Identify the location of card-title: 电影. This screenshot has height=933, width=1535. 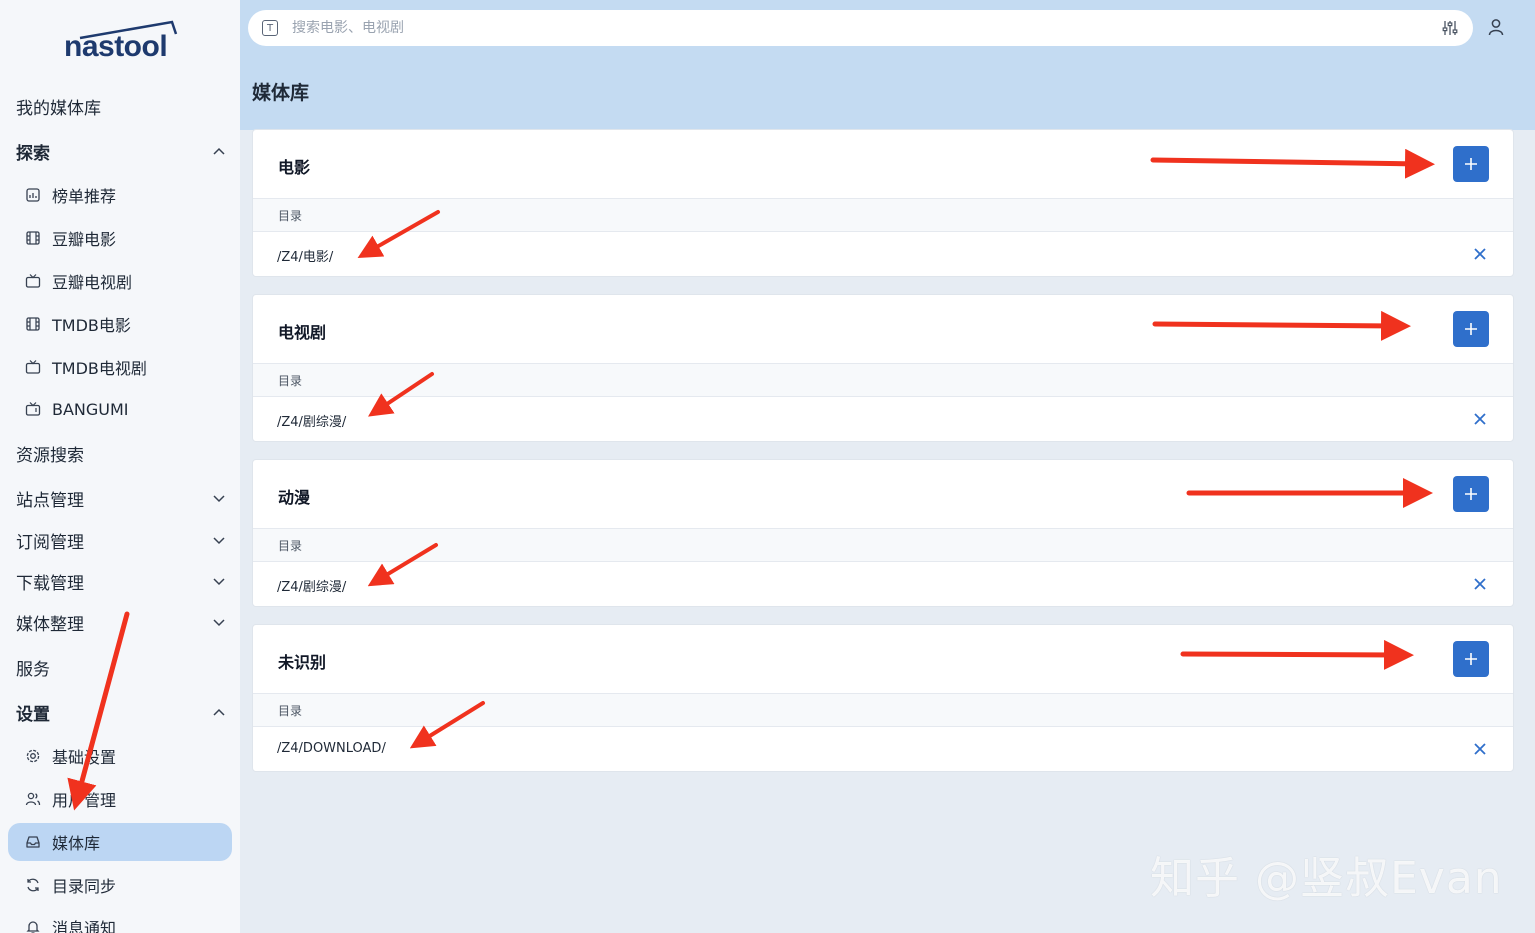
(294, 167).